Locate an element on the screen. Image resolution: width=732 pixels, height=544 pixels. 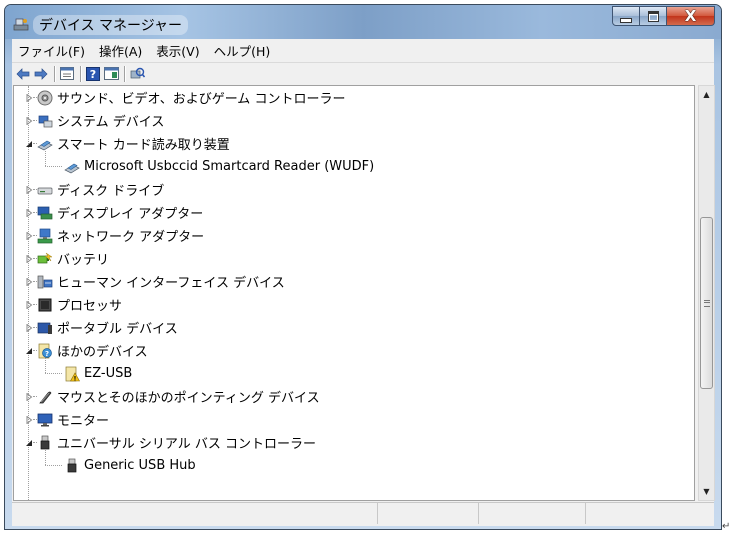
close-icon: X is located at coordinates (690, 15).